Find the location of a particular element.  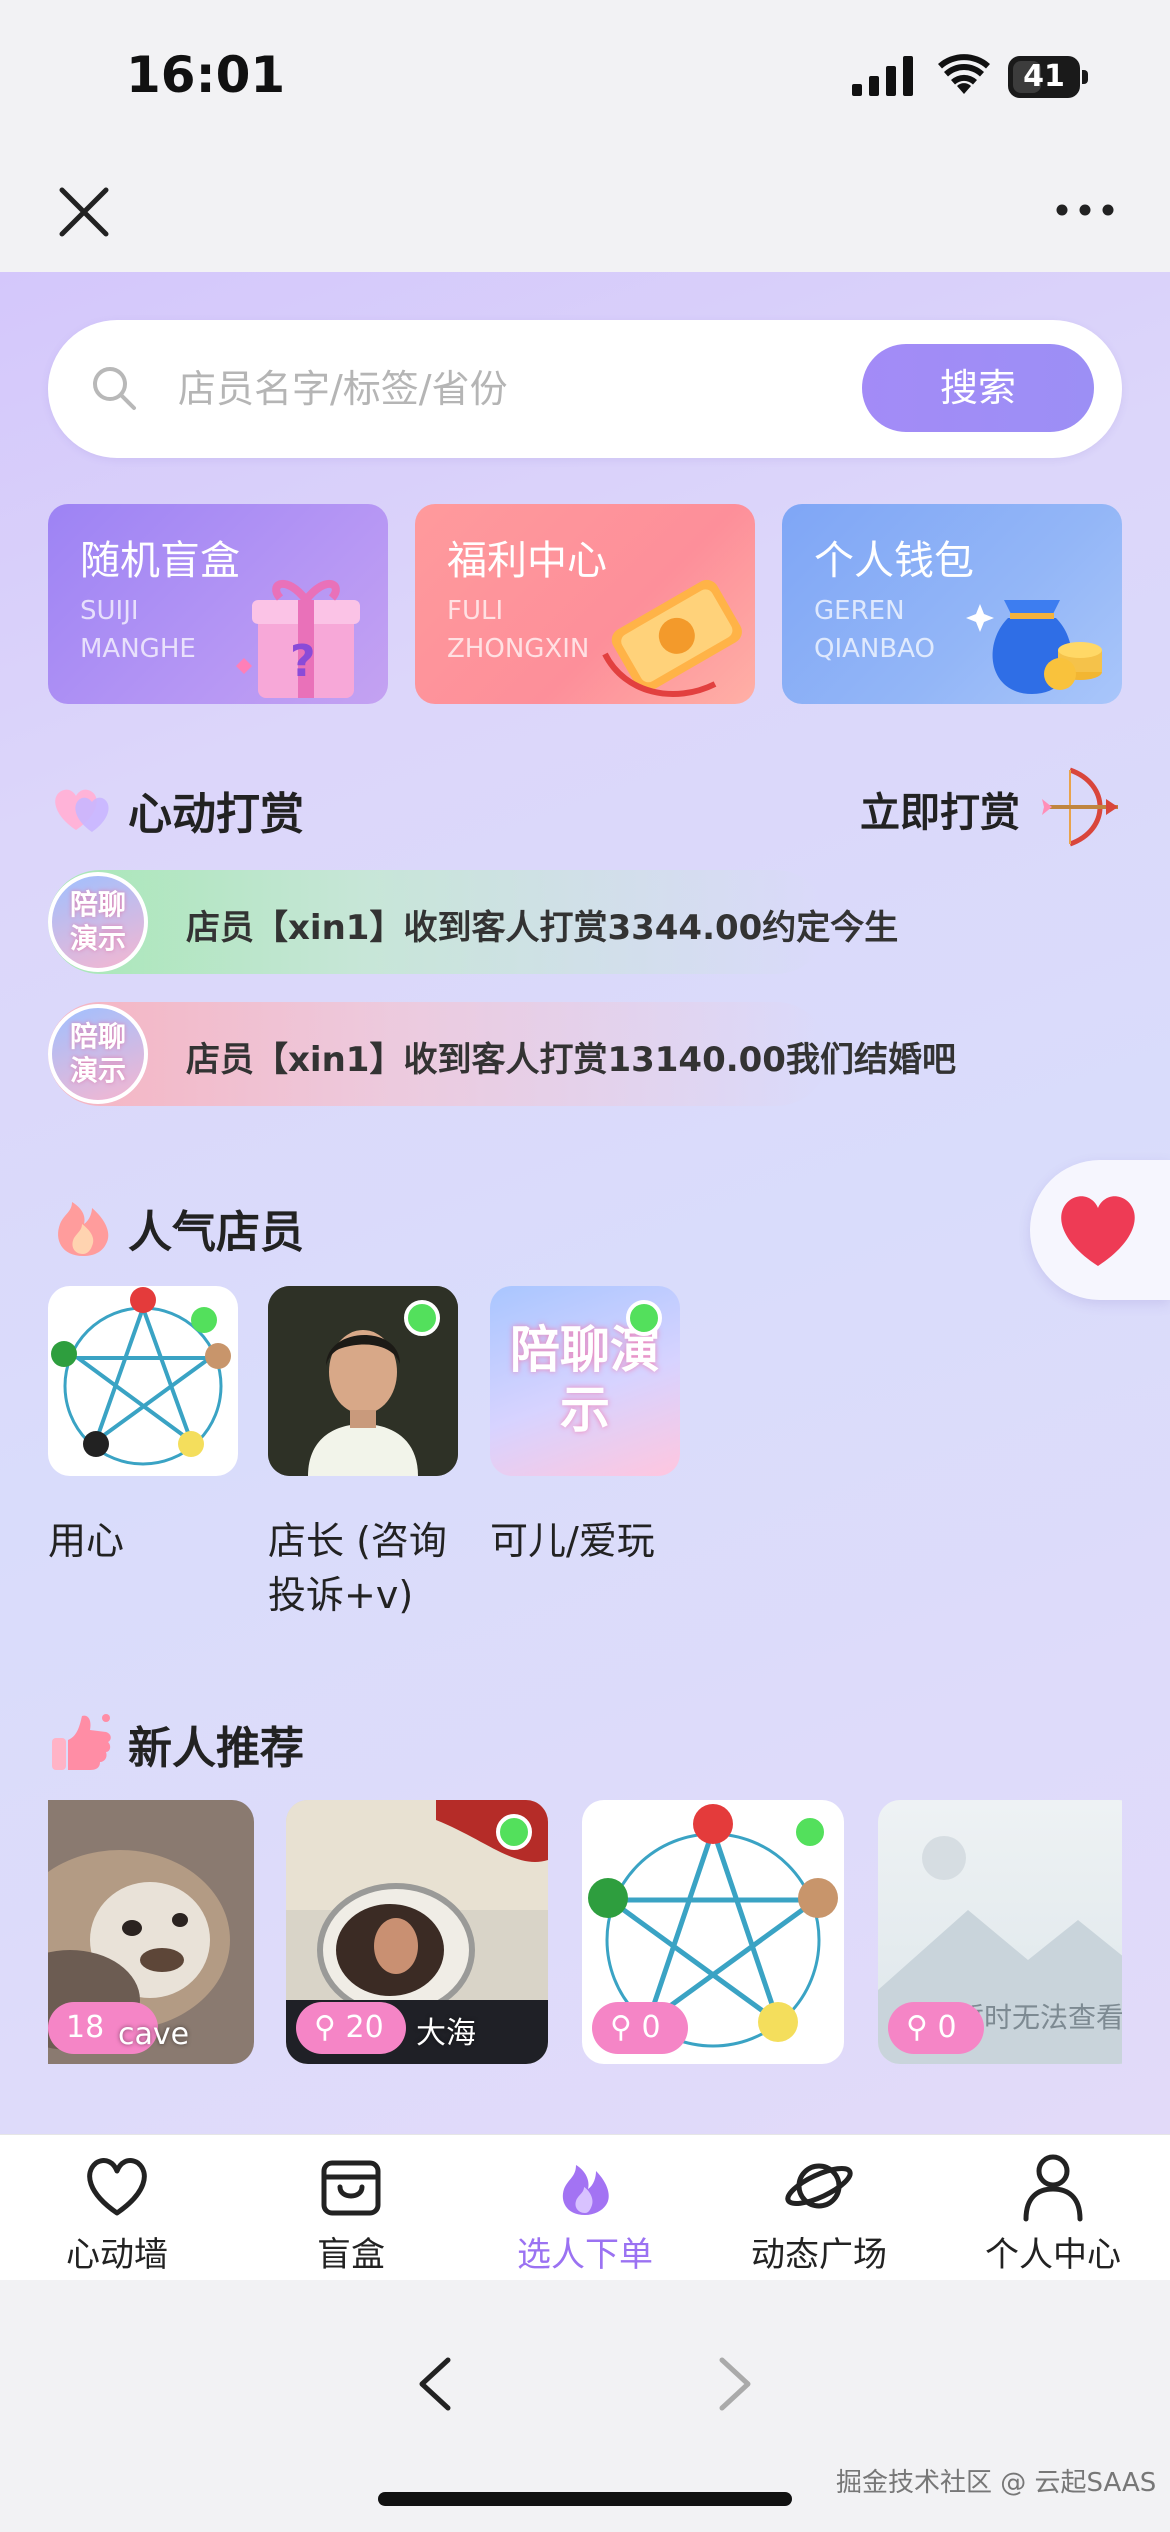

staff-avatar: 陪聊演示 is located at coordinates (585, 1381).